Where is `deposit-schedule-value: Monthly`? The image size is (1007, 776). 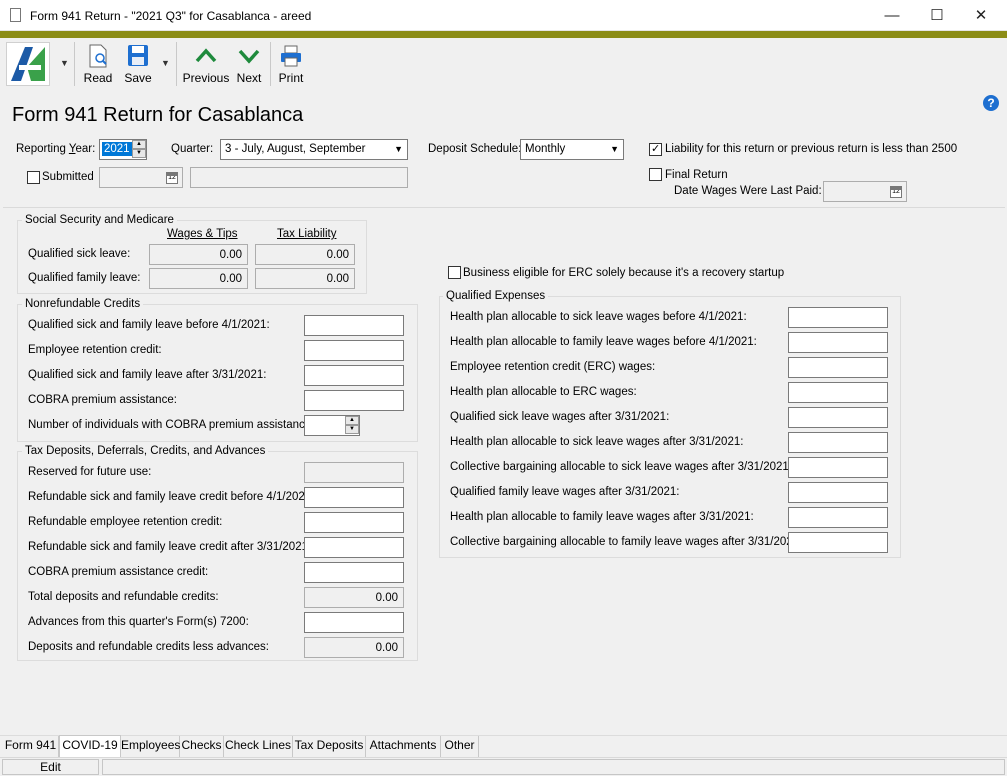 deposit-schedule-value: Monthly is located at coordinates (545, 149).